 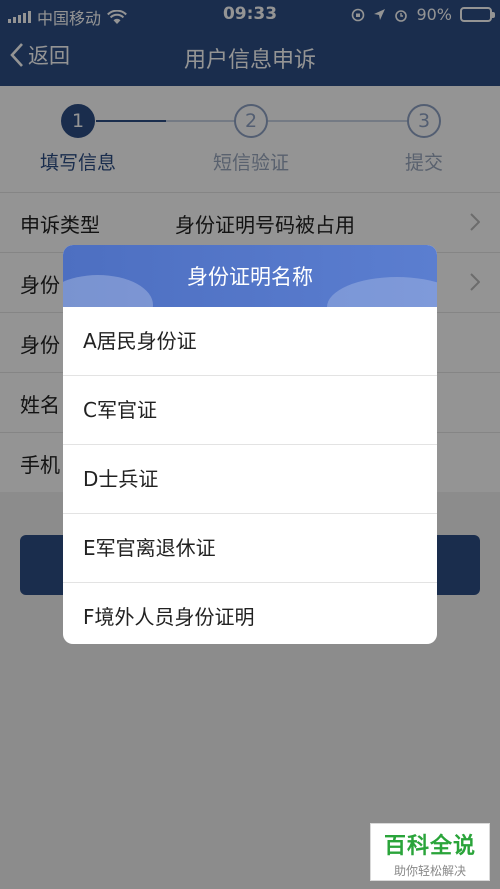 What do you see at coordinates (250, 341) in the screenshot?
I see `option-resident-id: A居民身份证` at bounding box center [250, 341].